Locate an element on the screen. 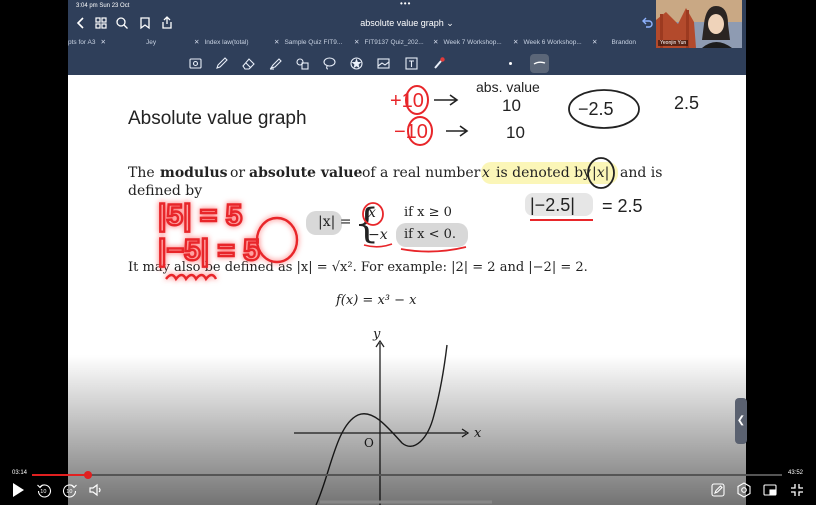 This screenshot has height=505, width=816. undo-icon is located at coordinates (647, 23).